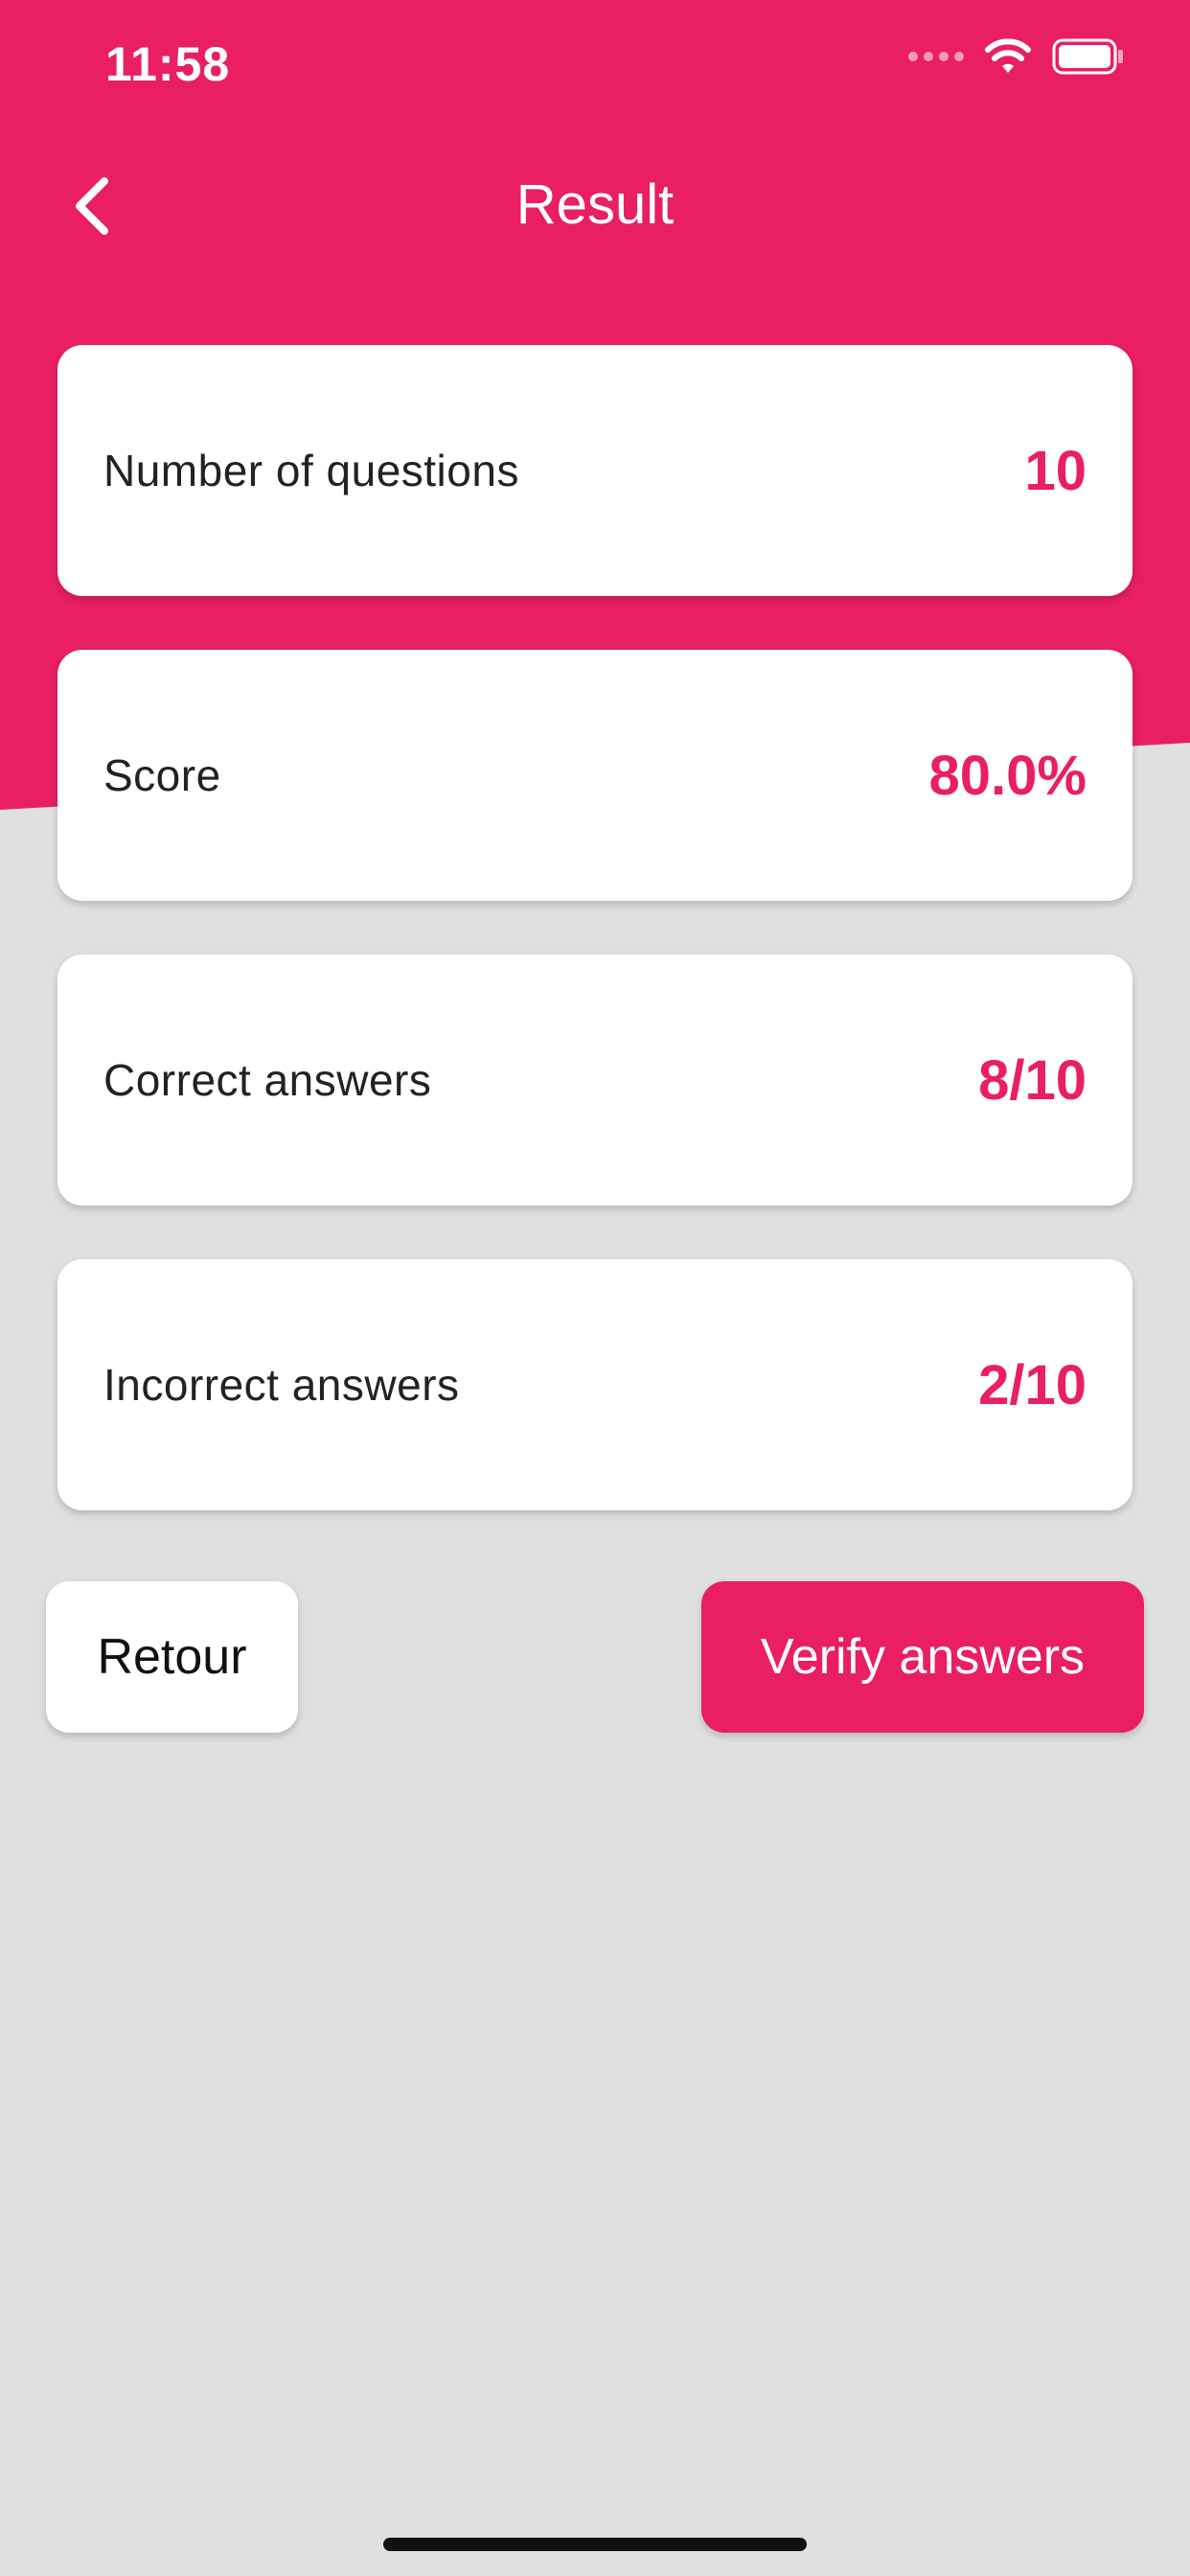 The image size is (1190, 2576). Describe the element at coordinates (595, 775) in the screenshot. I see `result-card-score: Score 80.0%` at that location.